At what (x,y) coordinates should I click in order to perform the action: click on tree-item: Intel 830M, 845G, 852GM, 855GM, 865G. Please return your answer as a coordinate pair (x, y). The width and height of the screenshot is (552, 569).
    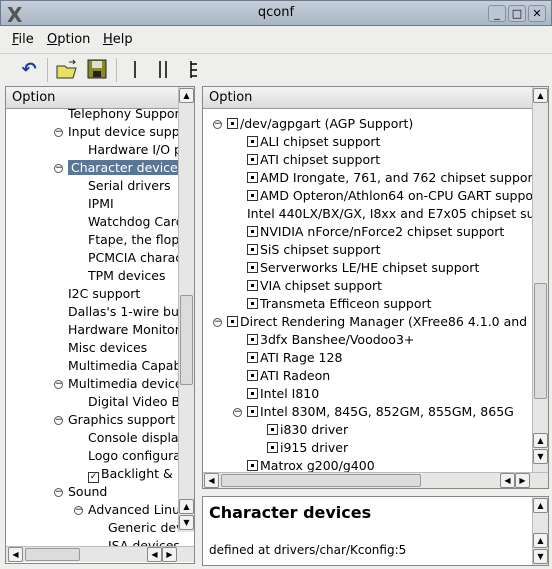
    Looking at the image, I should click on (380, 412).